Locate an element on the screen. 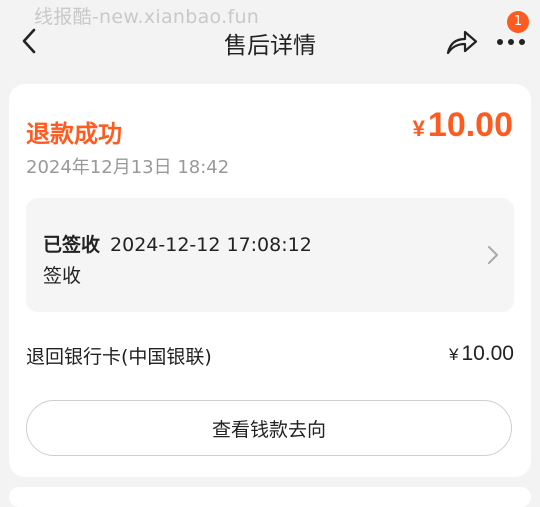  share-icon is located at coordinates (462, 42).